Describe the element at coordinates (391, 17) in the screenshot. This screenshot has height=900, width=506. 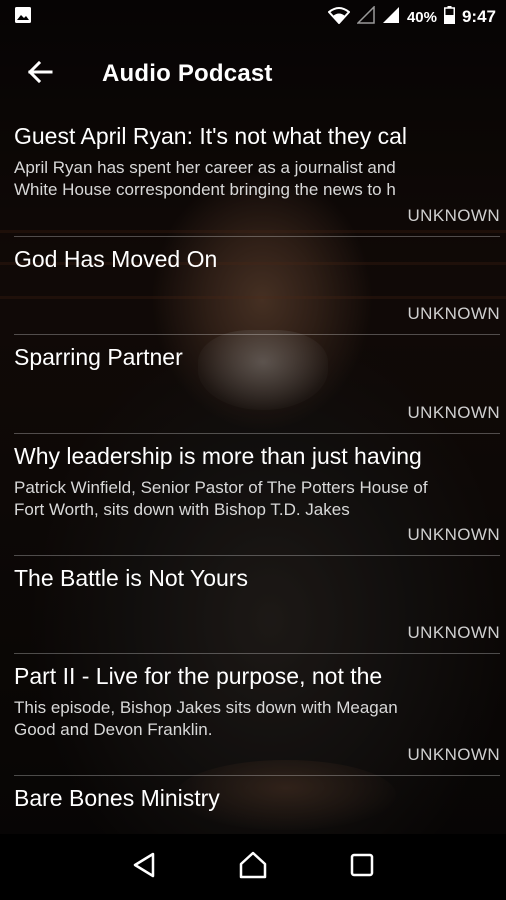
I see `signal-full-icon` at that location.